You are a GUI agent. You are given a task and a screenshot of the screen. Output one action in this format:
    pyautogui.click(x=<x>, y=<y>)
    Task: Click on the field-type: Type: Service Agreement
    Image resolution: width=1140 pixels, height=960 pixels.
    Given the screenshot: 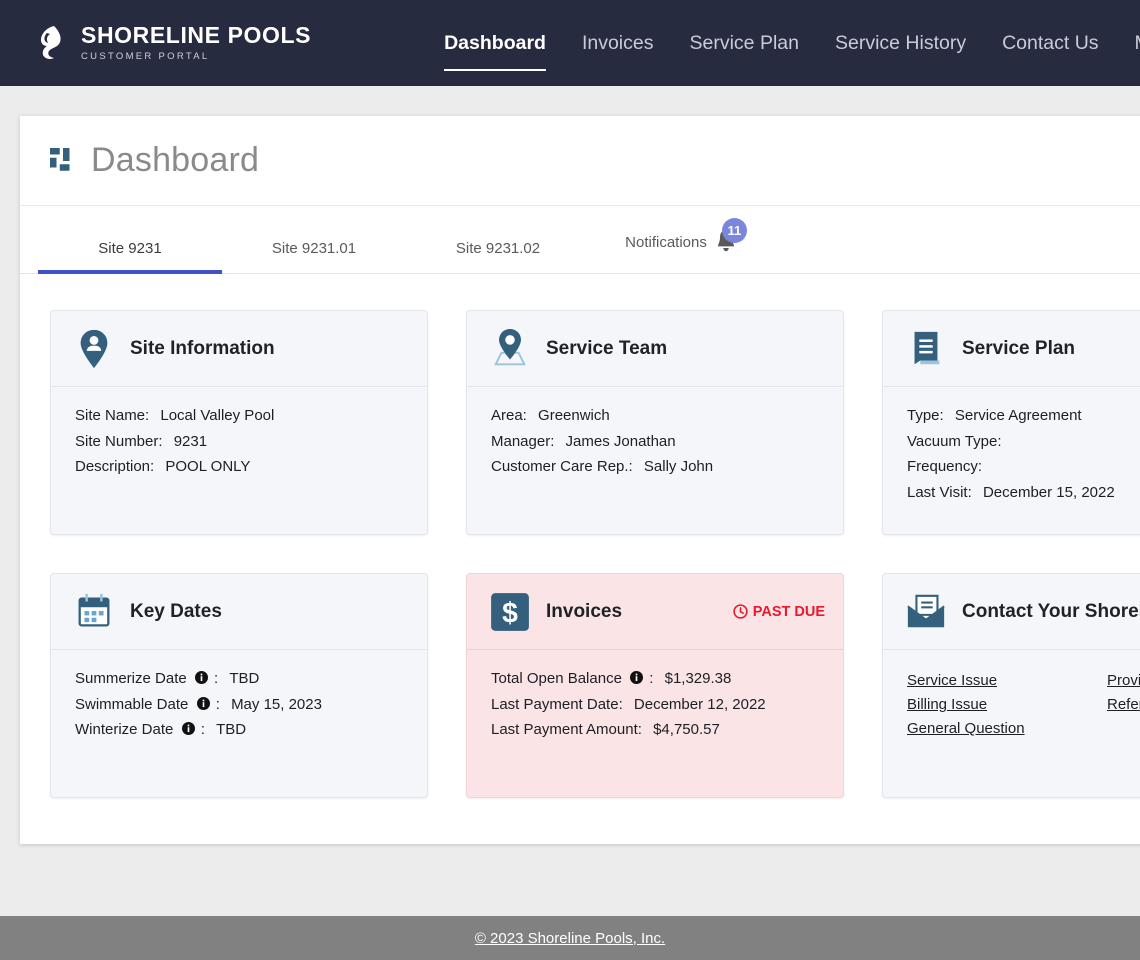 What is the action you would take?
    pyautogui.click(x=1023, y=416)
    